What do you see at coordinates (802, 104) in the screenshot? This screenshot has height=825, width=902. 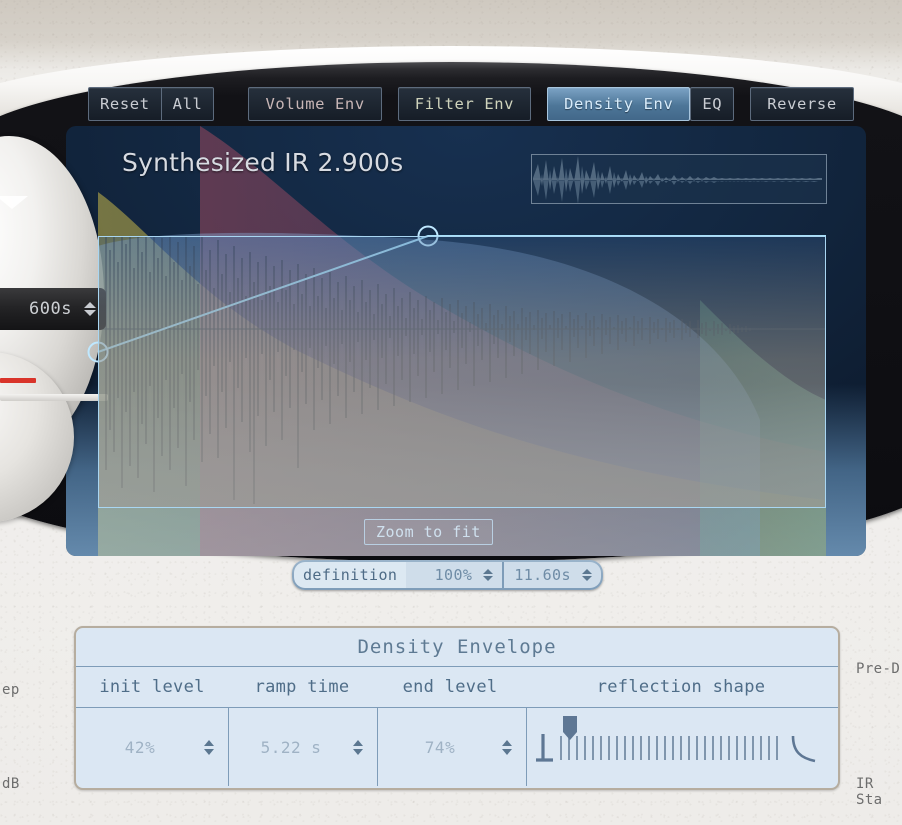 I see `reverse-button: Reverse` at bounding box center [802, 104].